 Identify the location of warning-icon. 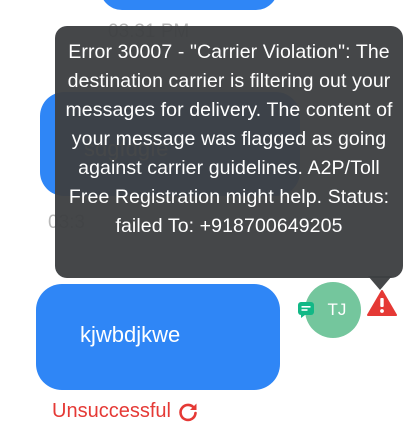
(382, 303).